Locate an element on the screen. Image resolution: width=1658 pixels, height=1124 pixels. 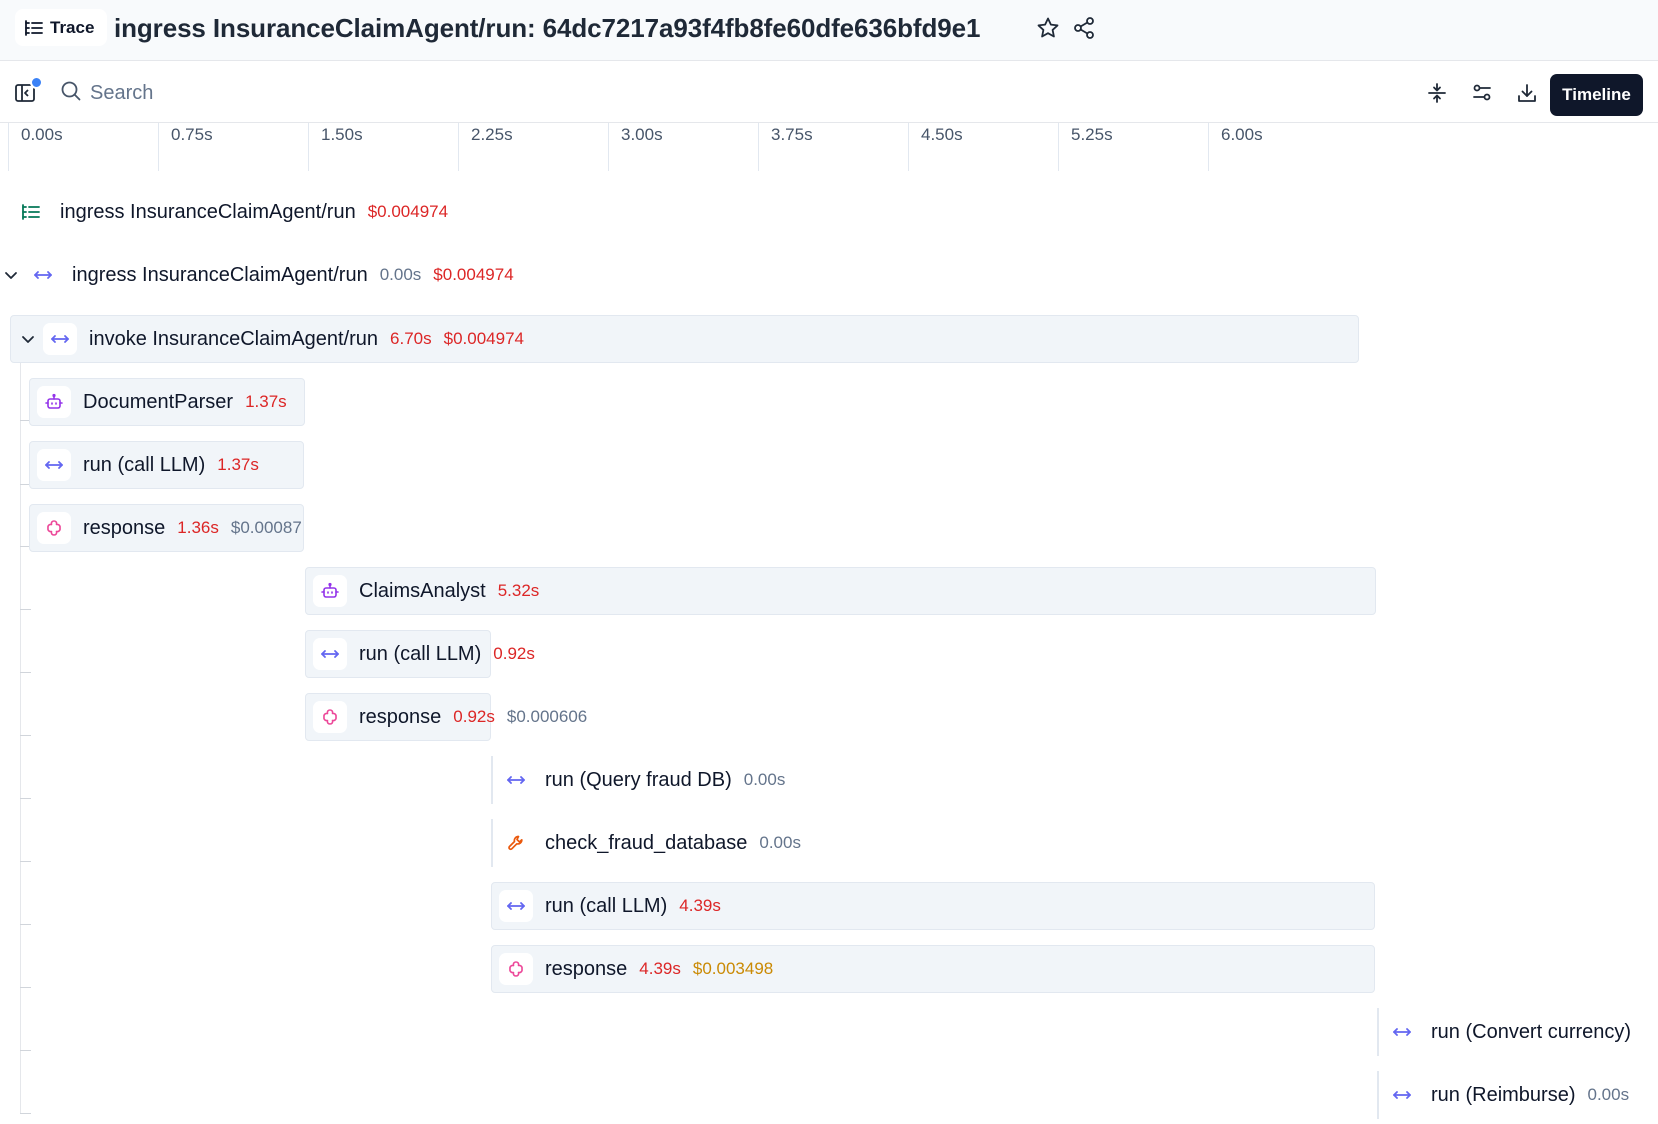
notification-dot is located at coordinates (36, 82).